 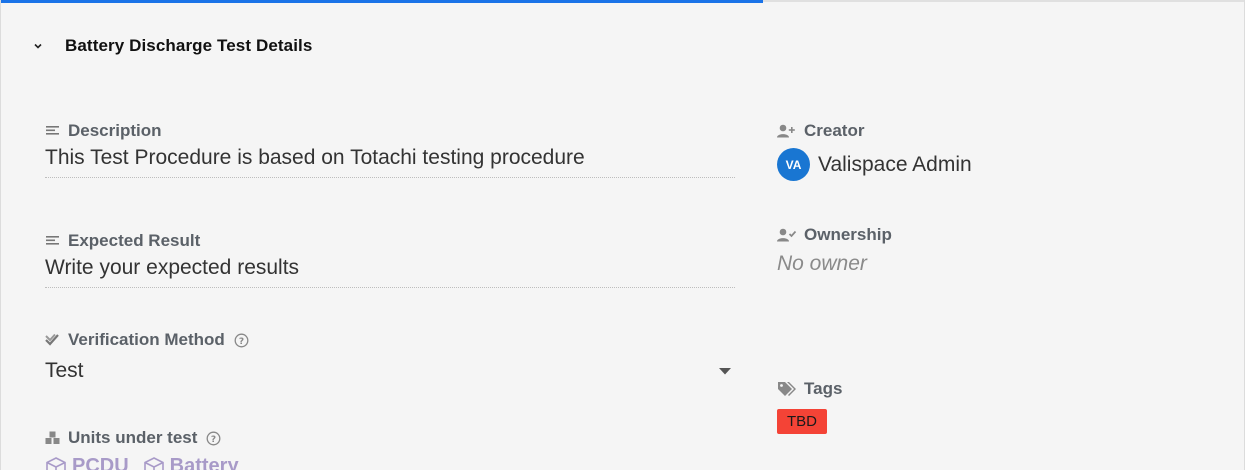 What do you see at coordinates (38, 46) in the screenshot?
I see `chevron-down-icon` at bounding box center [38, 46].